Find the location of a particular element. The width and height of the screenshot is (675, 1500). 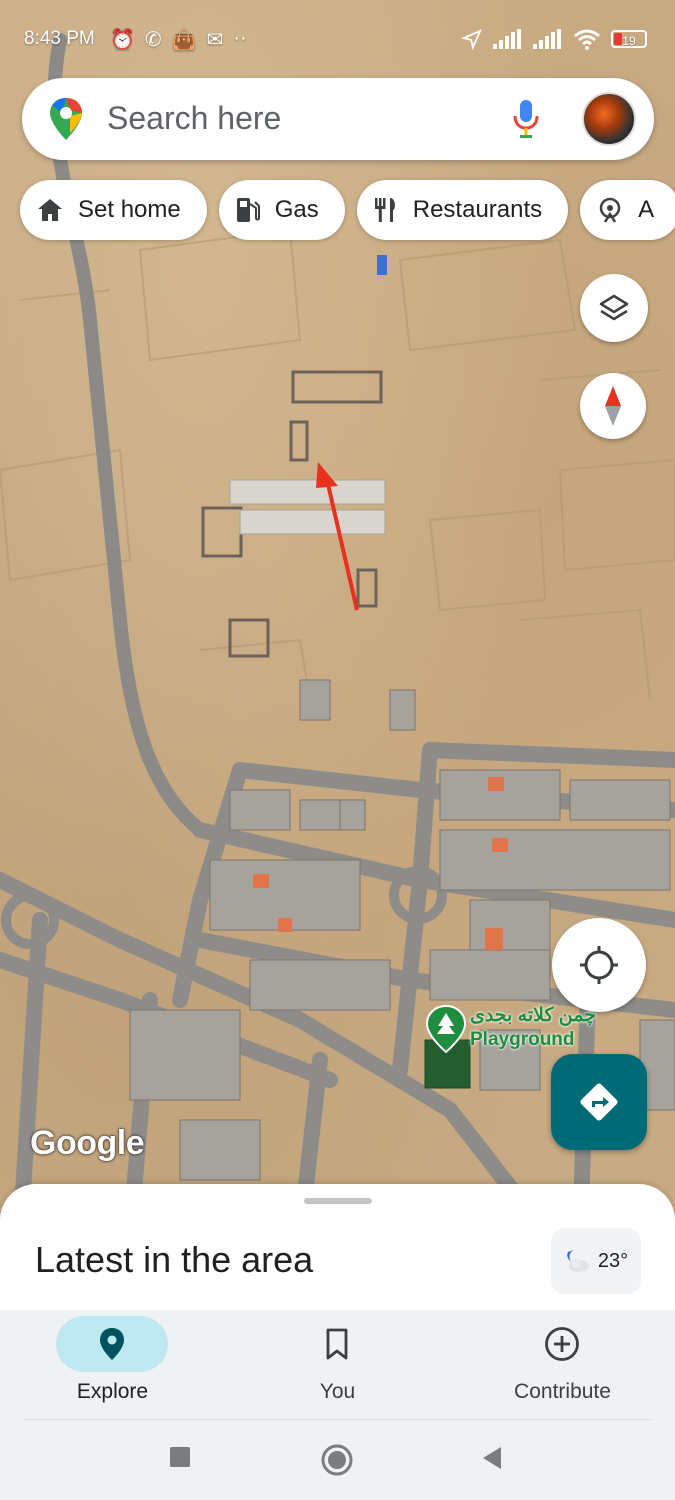

search-bar: Search here is located at coordinates (338, 119).